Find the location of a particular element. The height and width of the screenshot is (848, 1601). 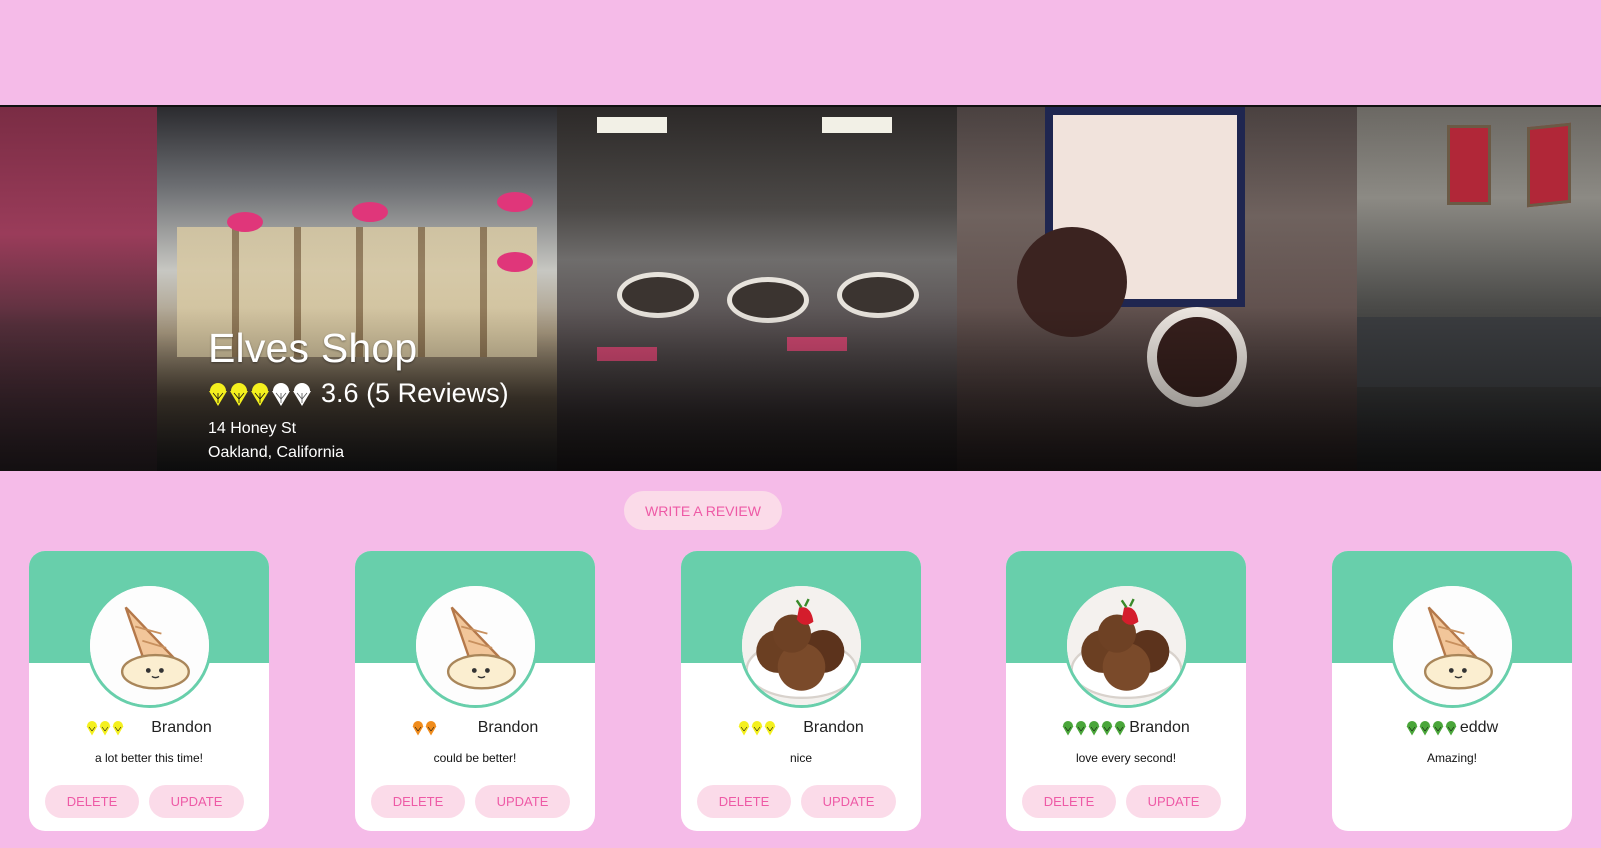

review-comment: love every second! is located at coordinates (1126, 758).